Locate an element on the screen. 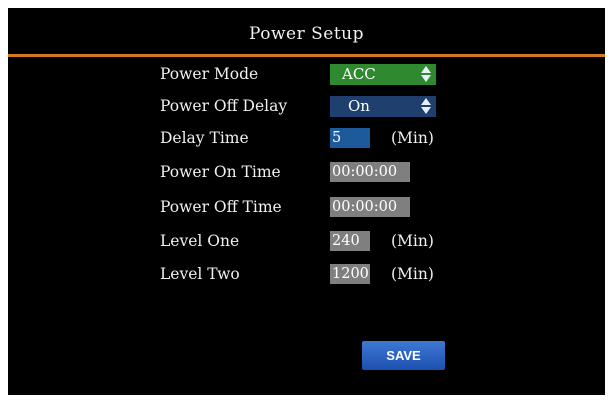 This screenshot has height=403, width=613. delay-time-row: Delay Time 5 (Min) is located at coordinates (306, 138).